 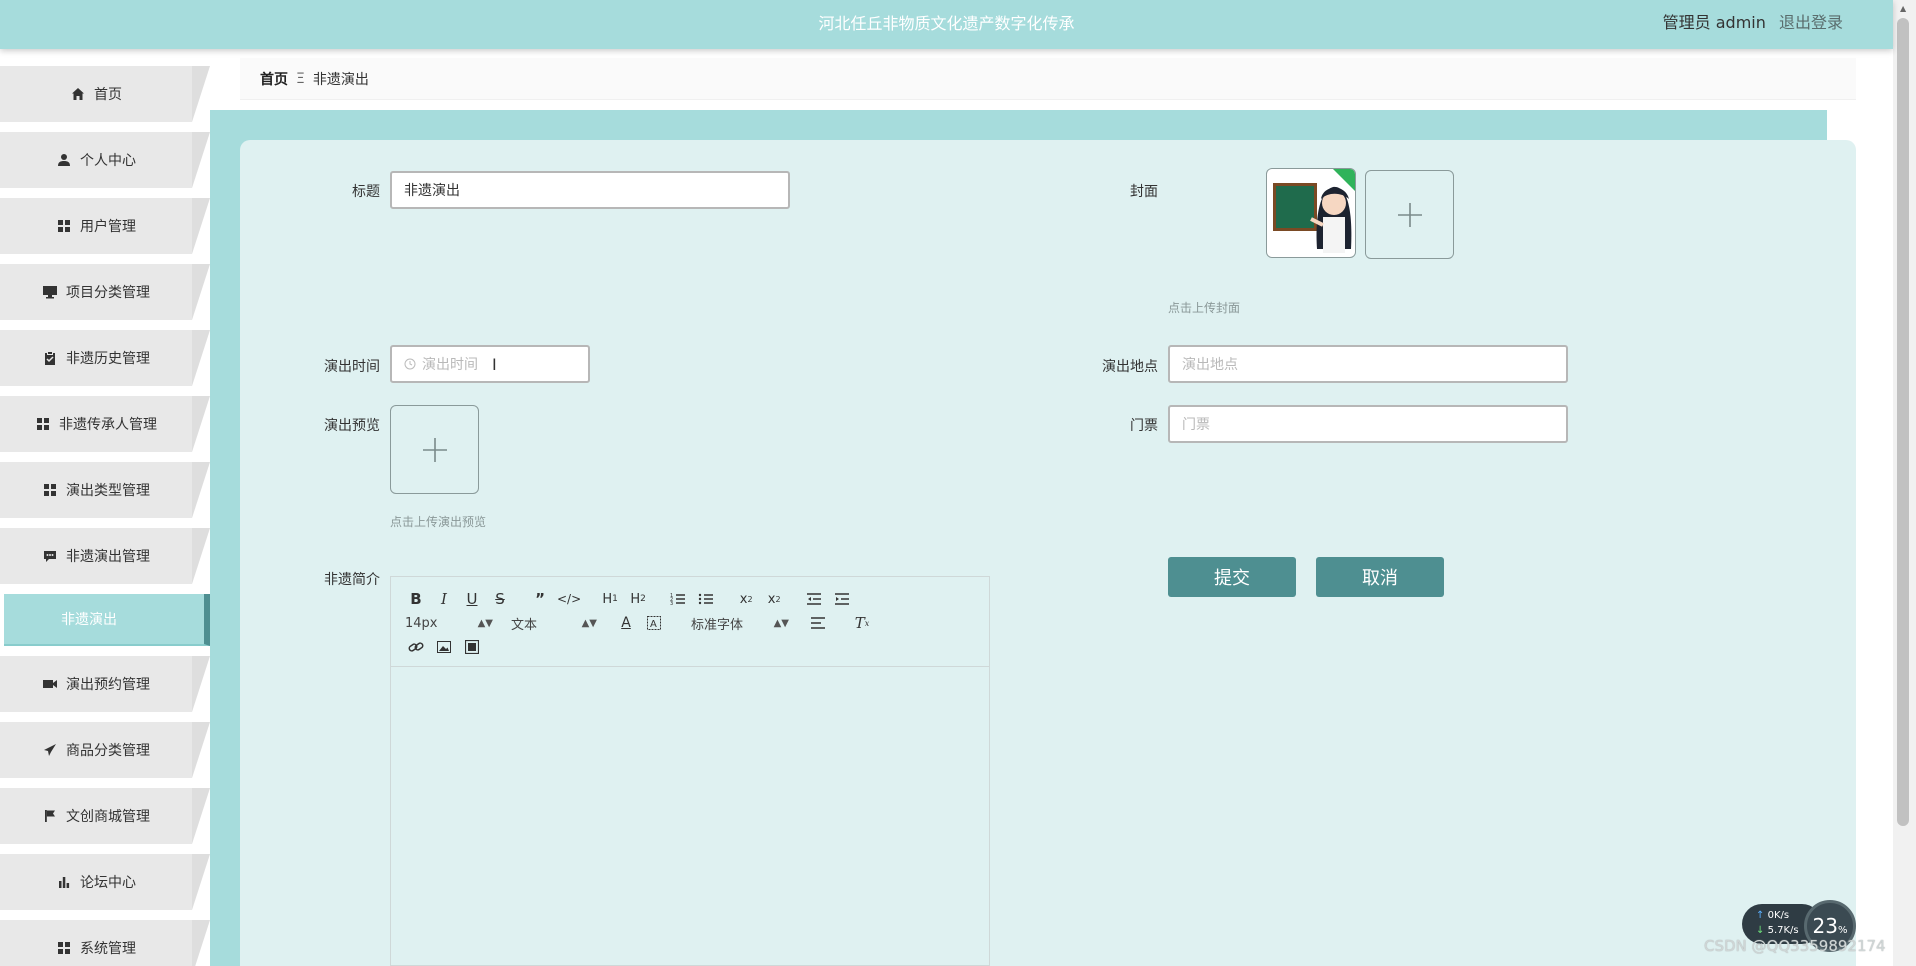 I want to click on sidebar-item-performance-types: 演出类型管理, so click(x=105, y=490).